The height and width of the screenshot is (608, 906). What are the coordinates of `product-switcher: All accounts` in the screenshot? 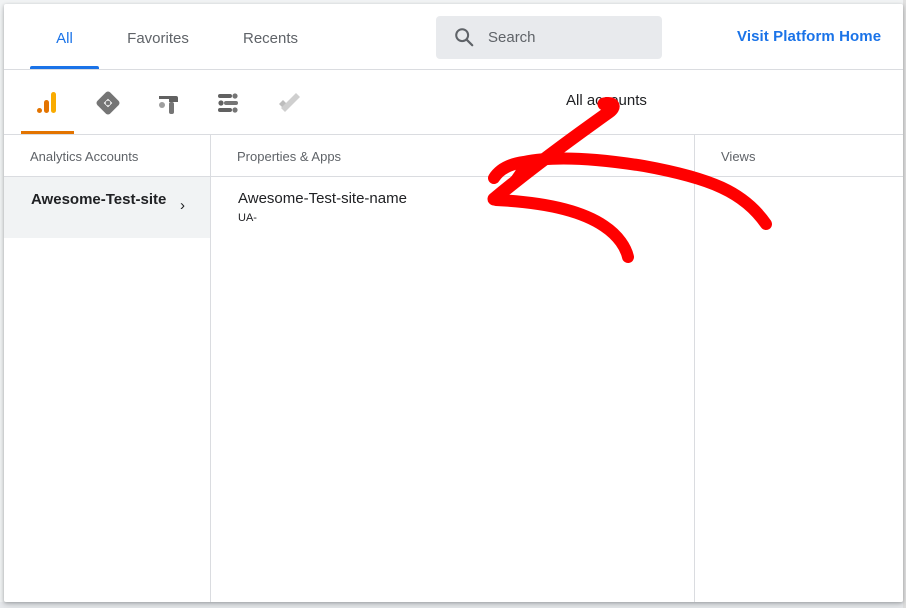 It's located at (453, 102).